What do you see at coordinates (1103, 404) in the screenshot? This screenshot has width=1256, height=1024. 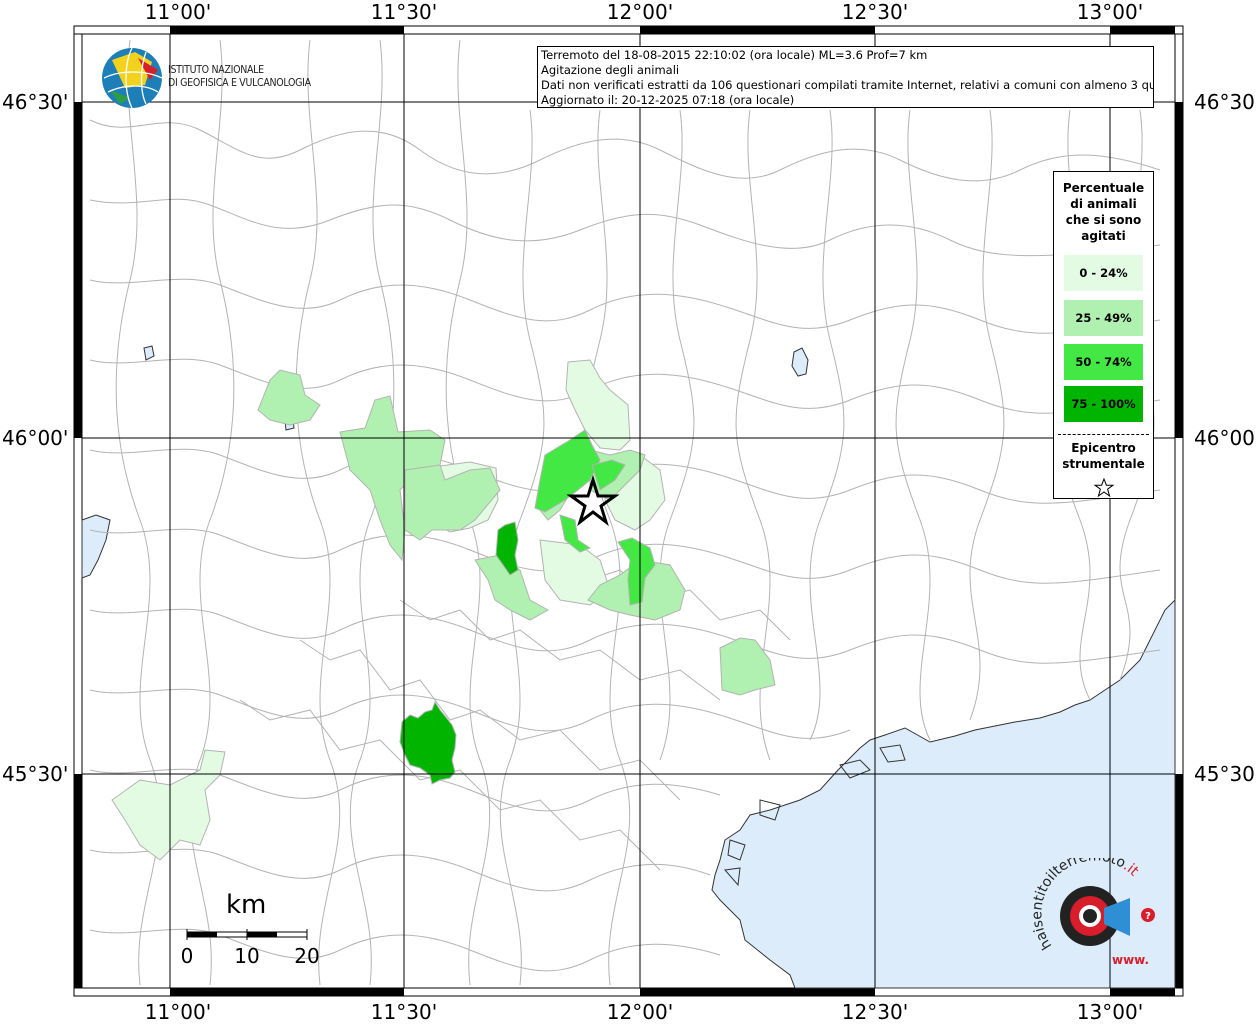 I see `legend-class-75-100: 75 - 100%` at bounding box center [1103, 404].